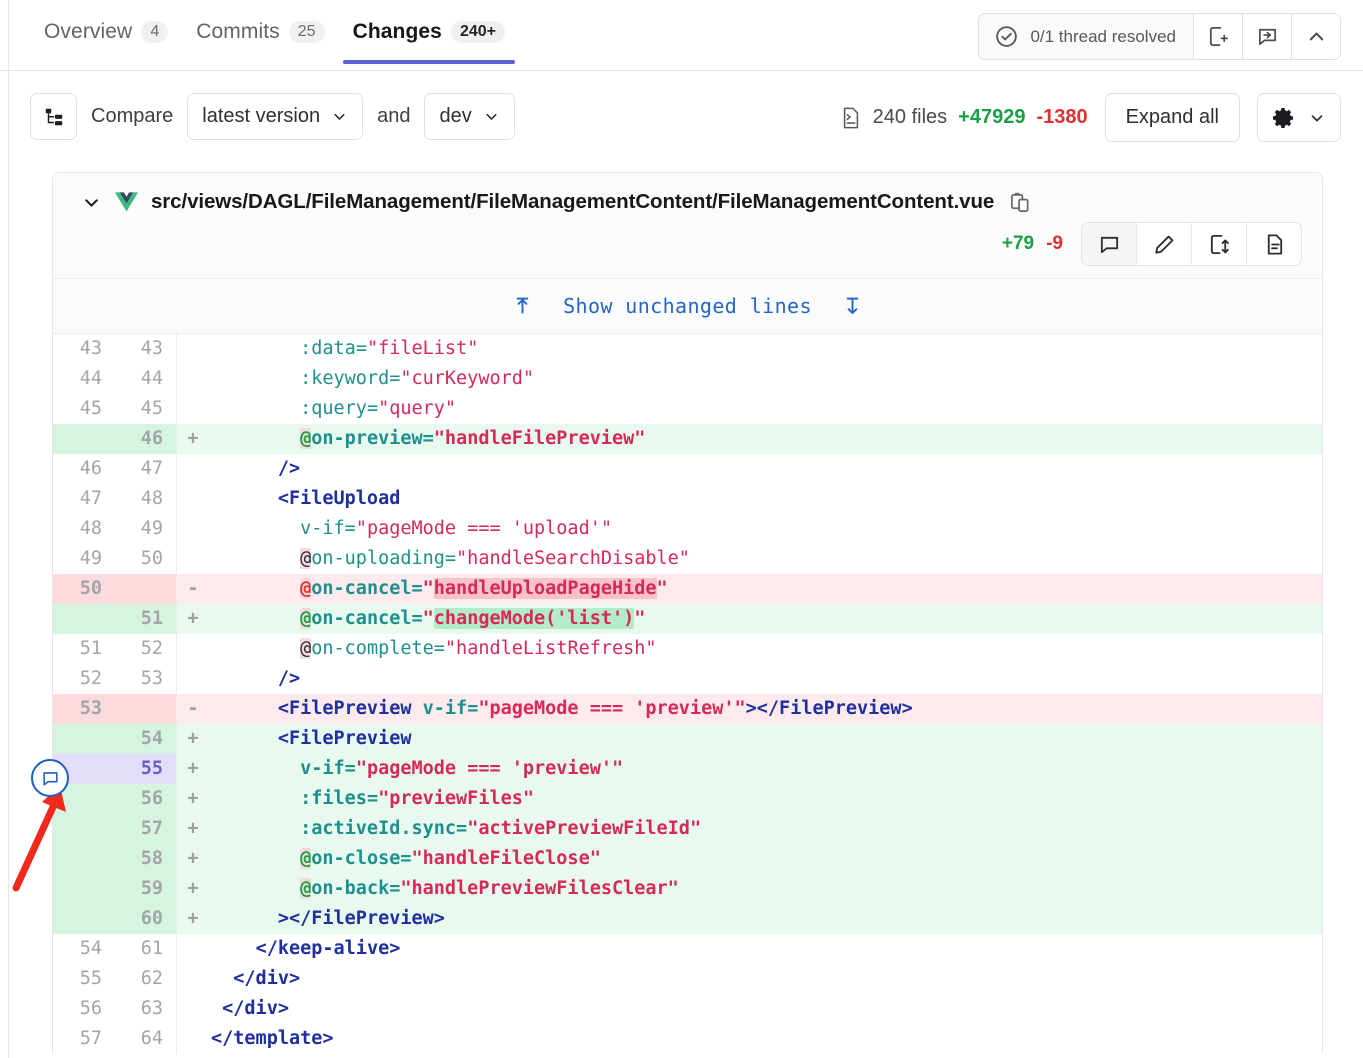 Image resolution: width=1363 pixels, height=1058 pixels. Describe the element at coordinates (84, 1009) in the screenshot. I see `old-line-number: 56` at that location.